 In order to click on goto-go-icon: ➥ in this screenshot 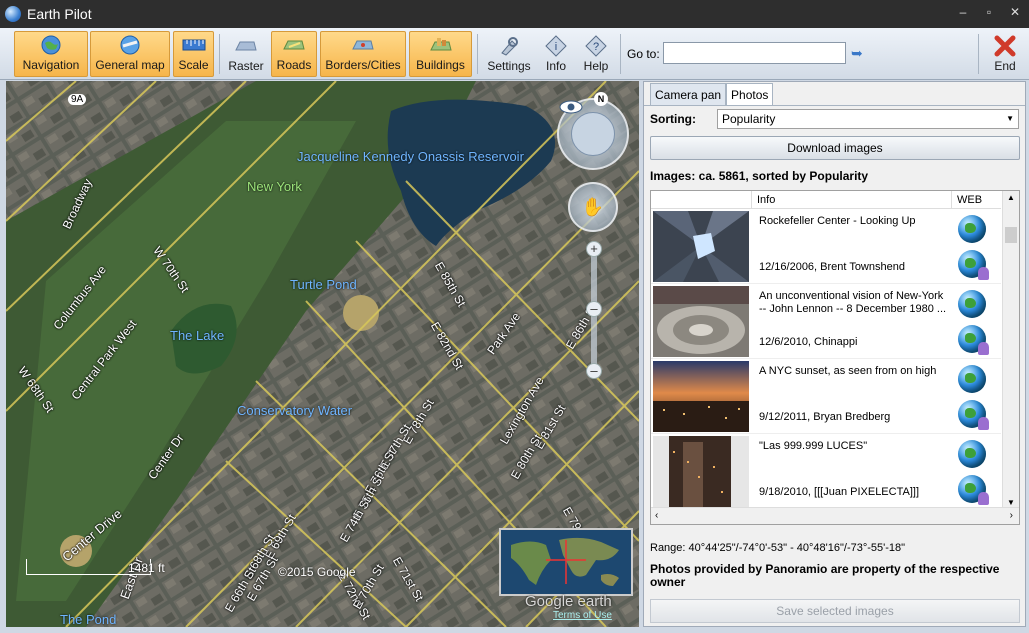, I will do `click(858, 53)`.